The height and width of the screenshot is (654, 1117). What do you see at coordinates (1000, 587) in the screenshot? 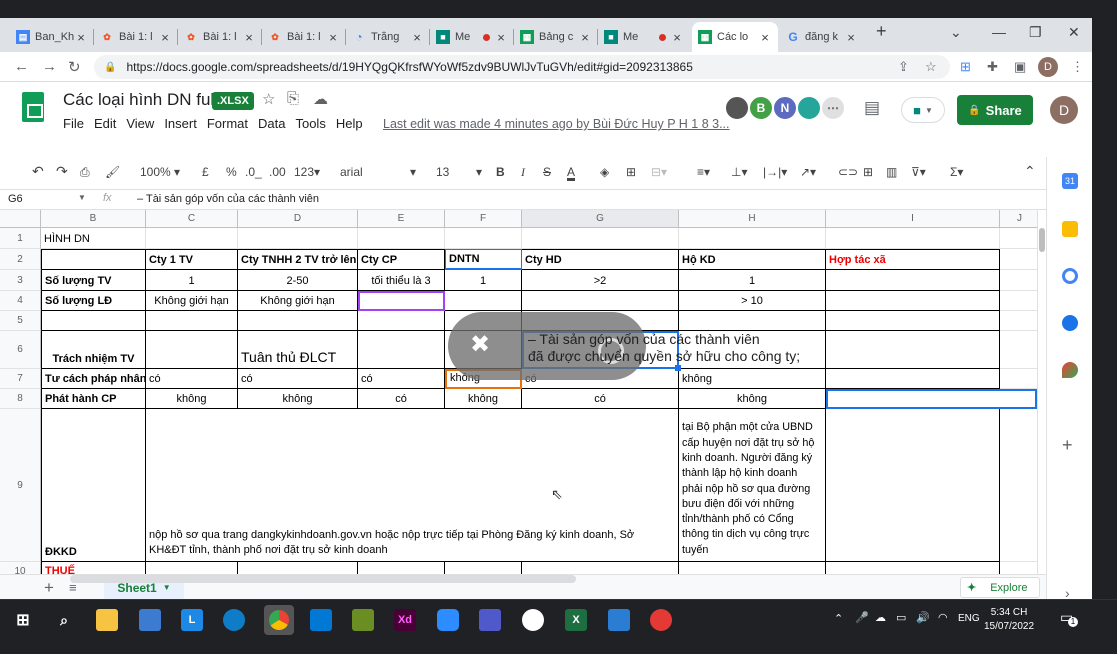
I see `explore-button: ✦ Explore` at bounding box center [1000, 587].